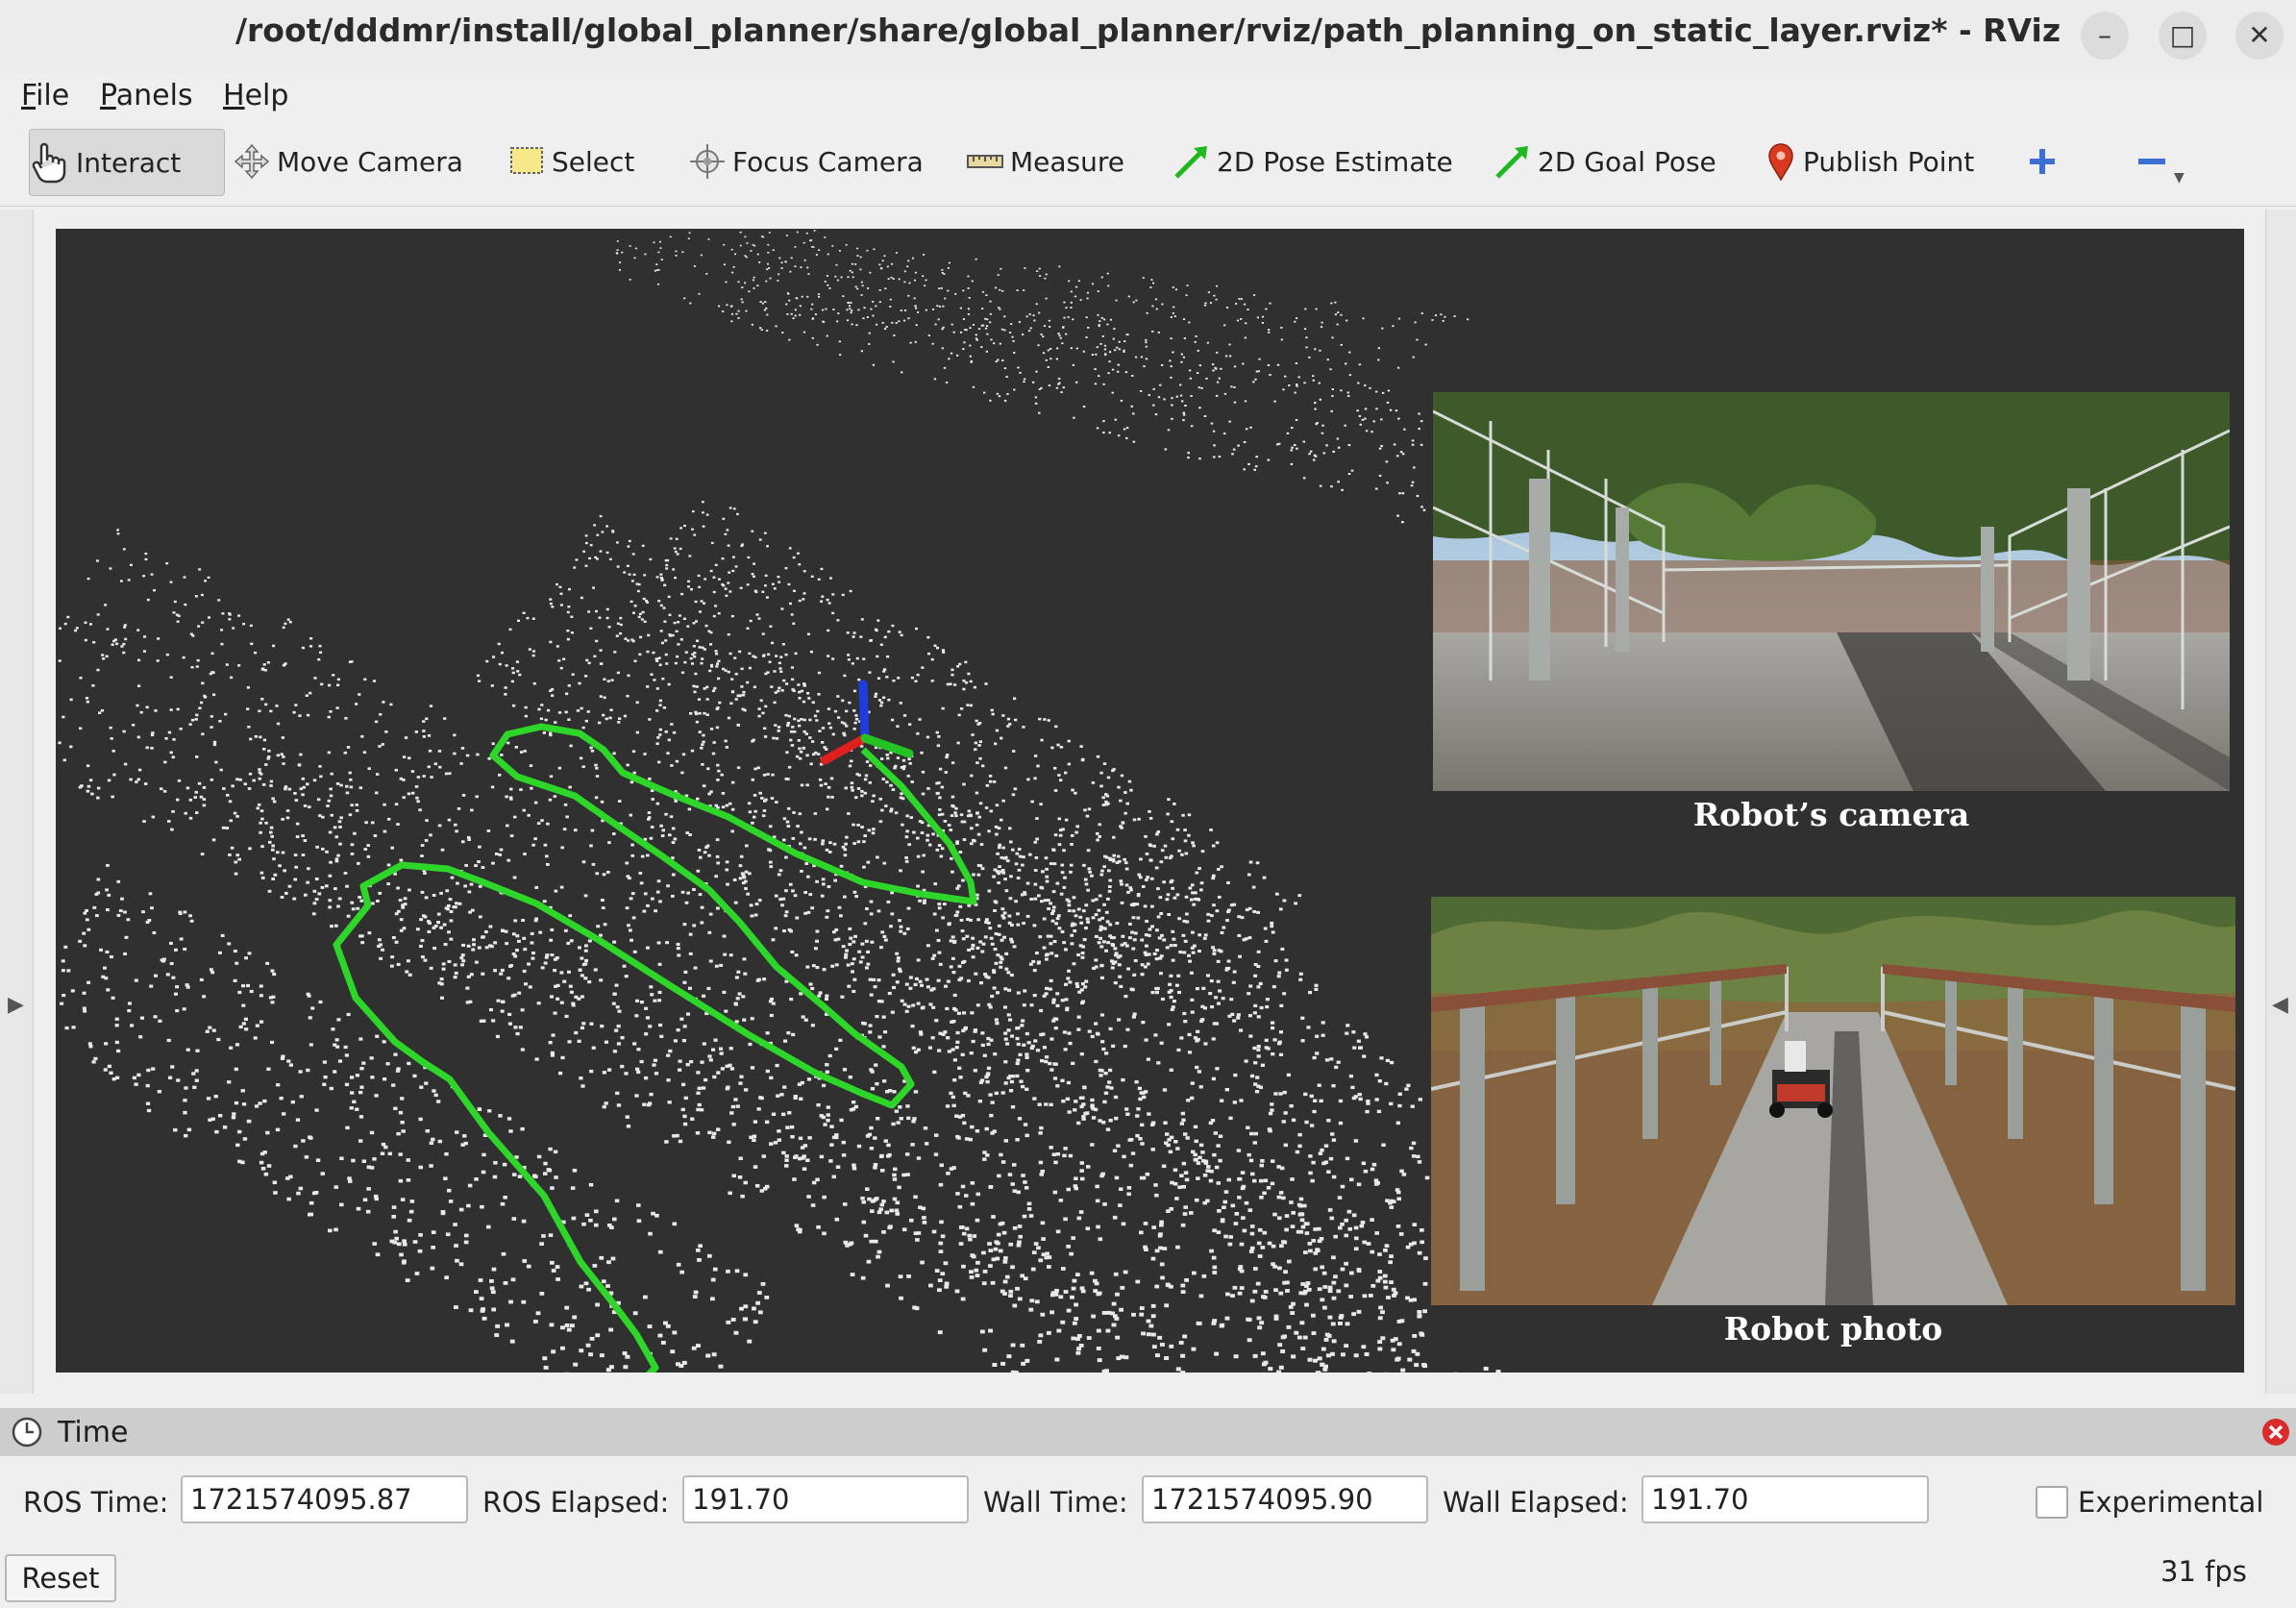 This screenshot has width=2296, height=1608. Describe the element at coordinates (593, 161) in the screenshot. I see `select-label: Select` at that location.